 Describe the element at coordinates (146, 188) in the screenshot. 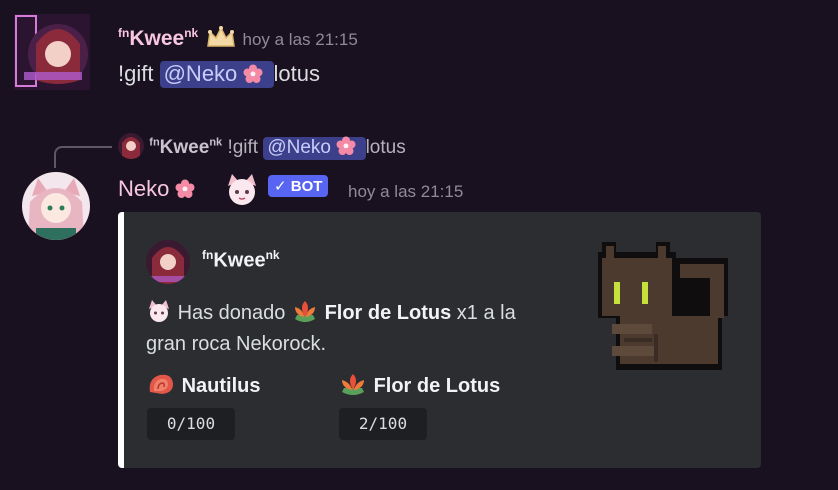

I see `bot-name: Neko` at that location.